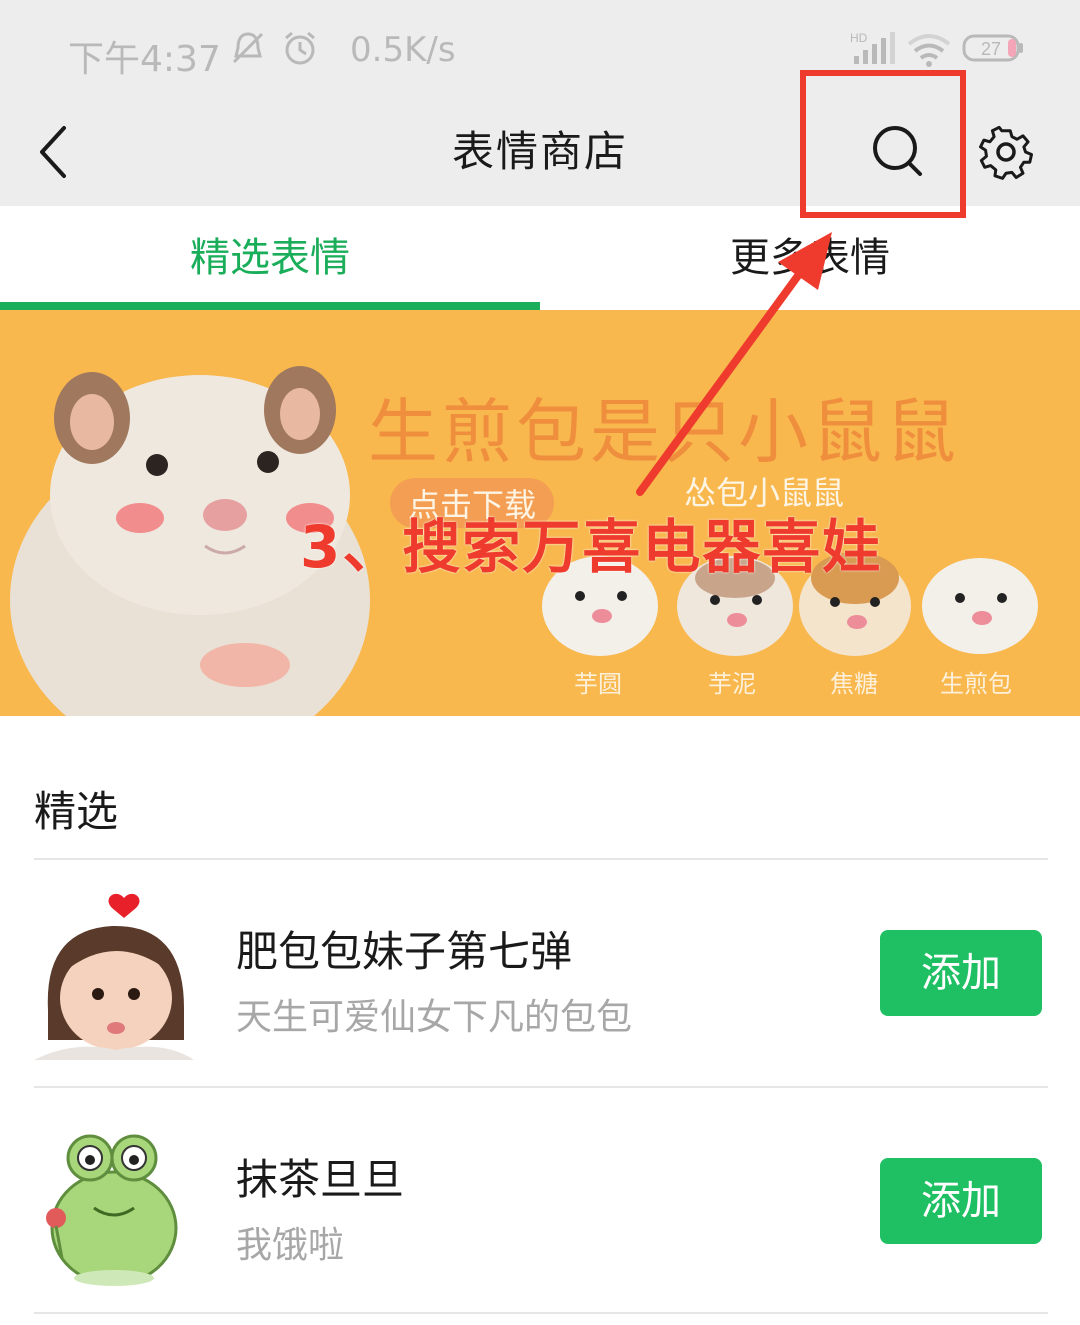 The image size is (1080, 1325). I want to click on banner-name-label: 生煎包, so click(976, 684).